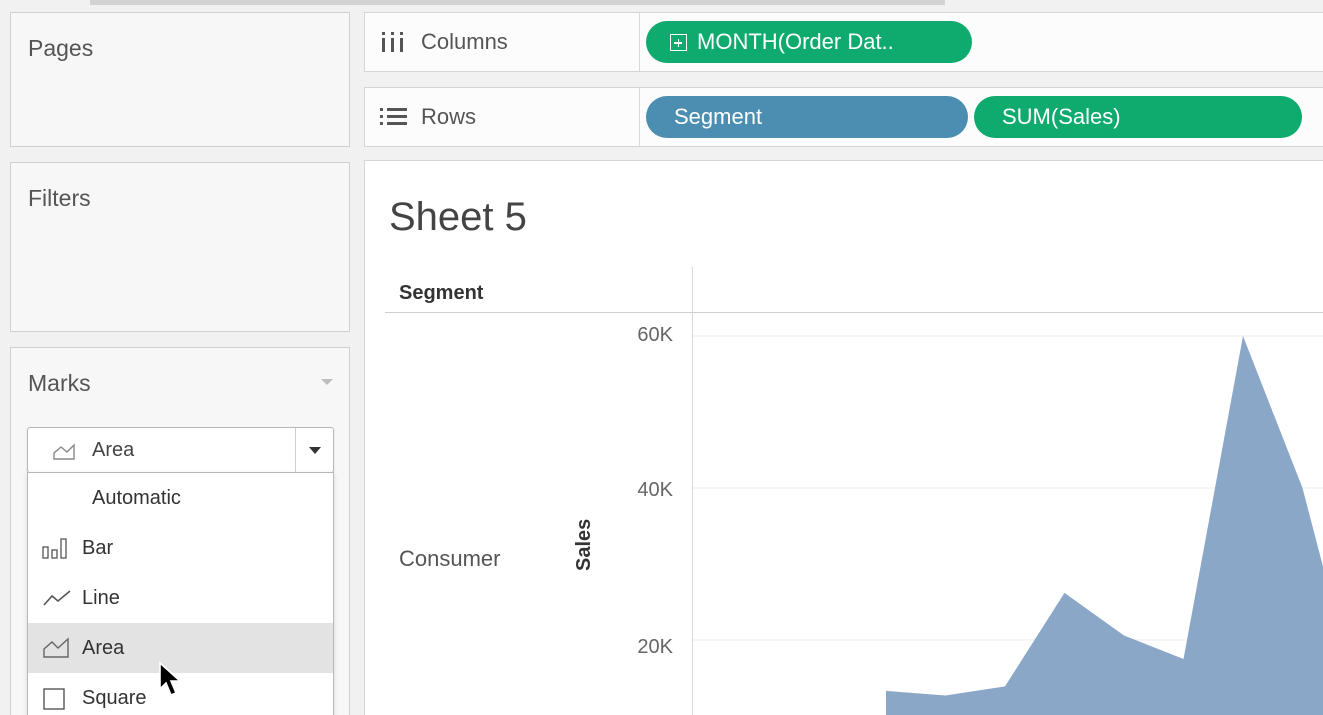  I want to click on mark-type-selected-label: Area, so click(113, 450).